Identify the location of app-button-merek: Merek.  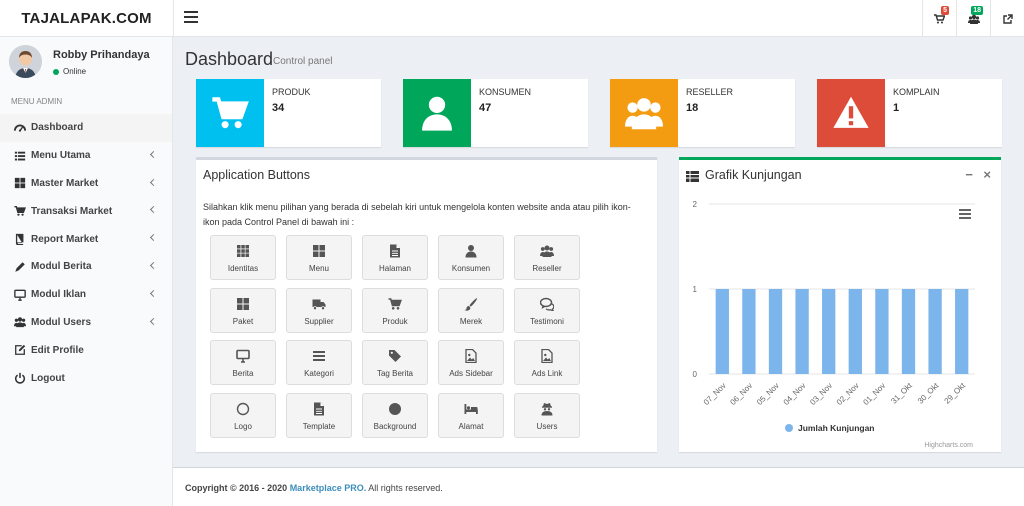
(471, 310).